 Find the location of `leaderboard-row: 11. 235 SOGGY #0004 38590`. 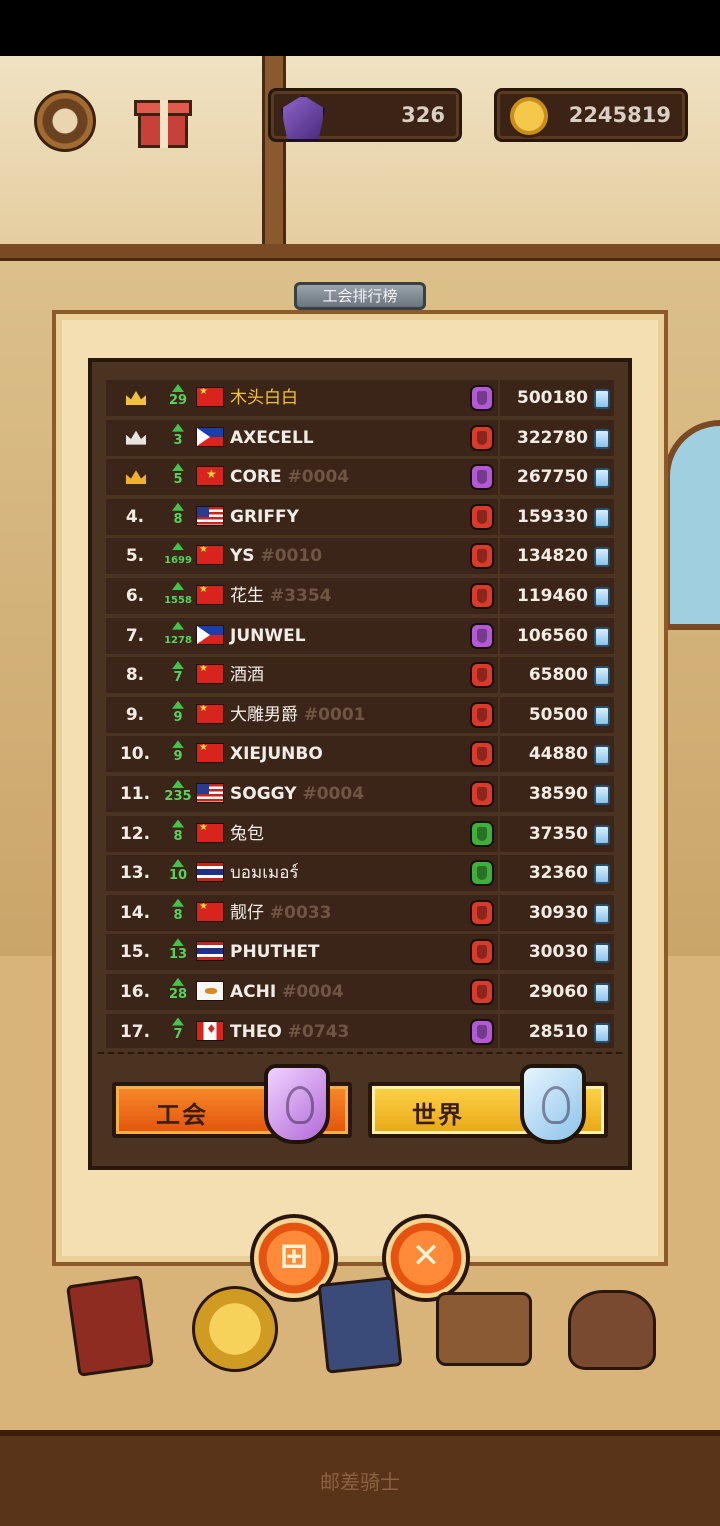

leaderboard-row: 11. 235 SOGGY #0004 38590 is located at coordinates (360, 793).